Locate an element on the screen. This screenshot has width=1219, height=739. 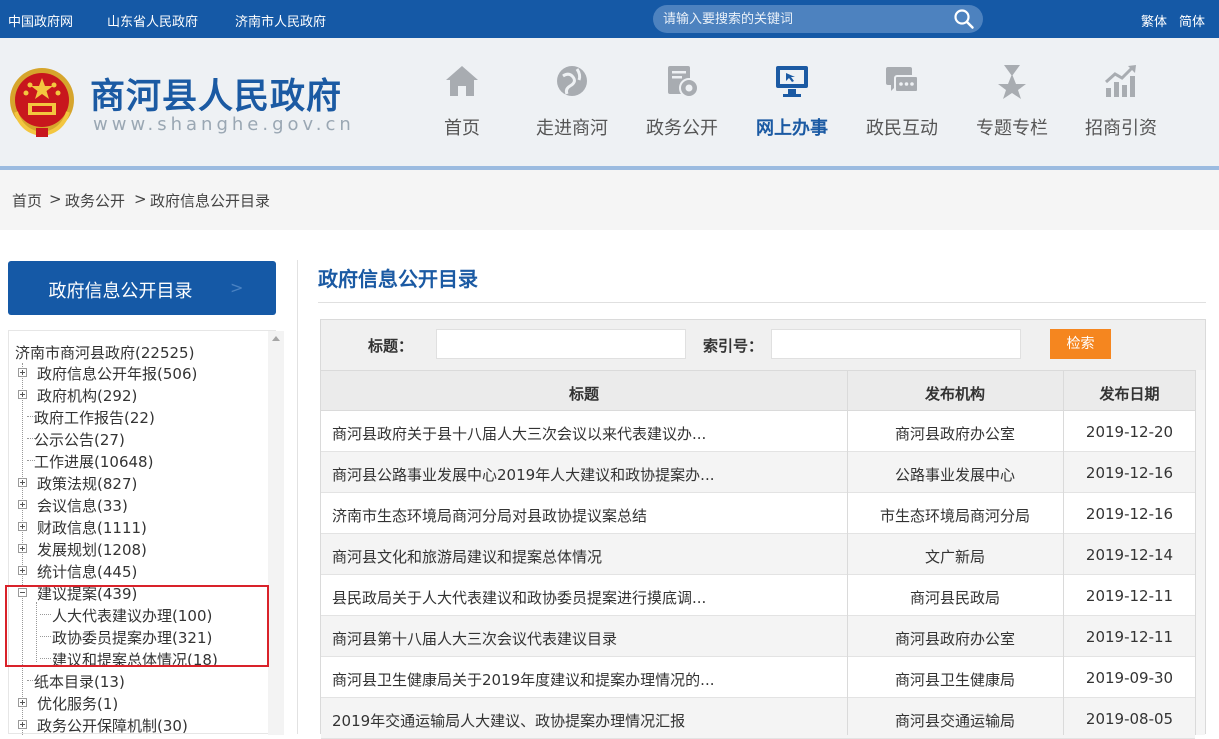
index-filter-label: 索引号： is located at coordinates (733, 346).